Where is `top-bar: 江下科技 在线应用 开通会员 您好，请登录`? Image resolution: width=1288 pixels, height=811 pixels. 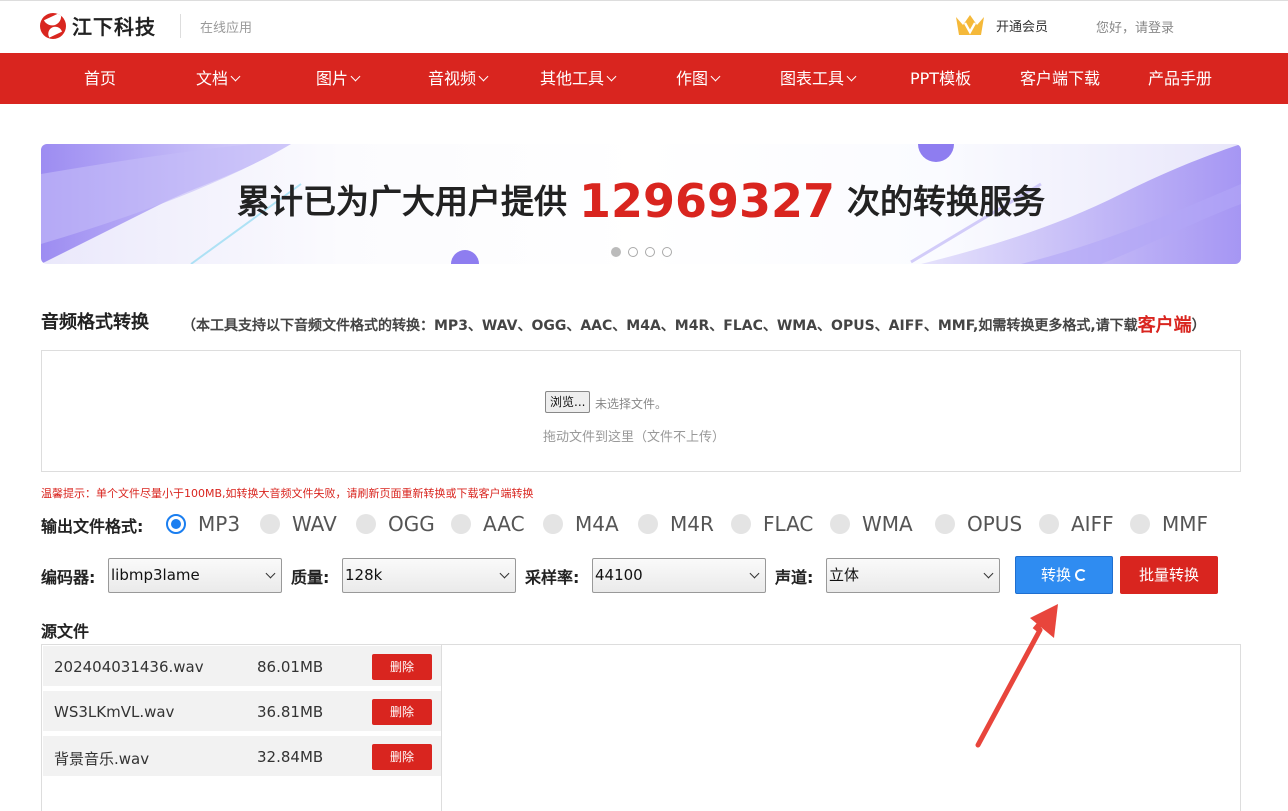
top-bar: 江下科技 在线应用 开通会员 您好，请登录 is located at coordinates (644, 26).